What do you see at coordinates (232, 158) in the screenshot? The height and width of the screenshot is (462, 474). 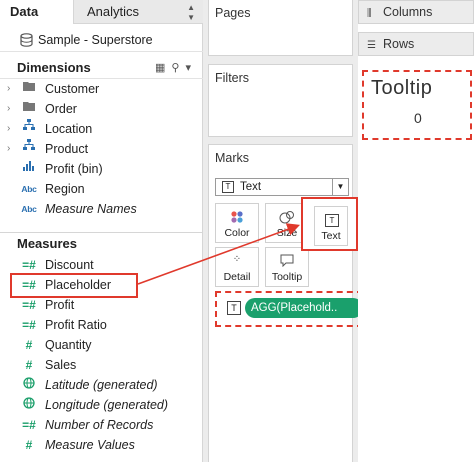 I see `marks-title: Marks` at bounding box center [232, 158].